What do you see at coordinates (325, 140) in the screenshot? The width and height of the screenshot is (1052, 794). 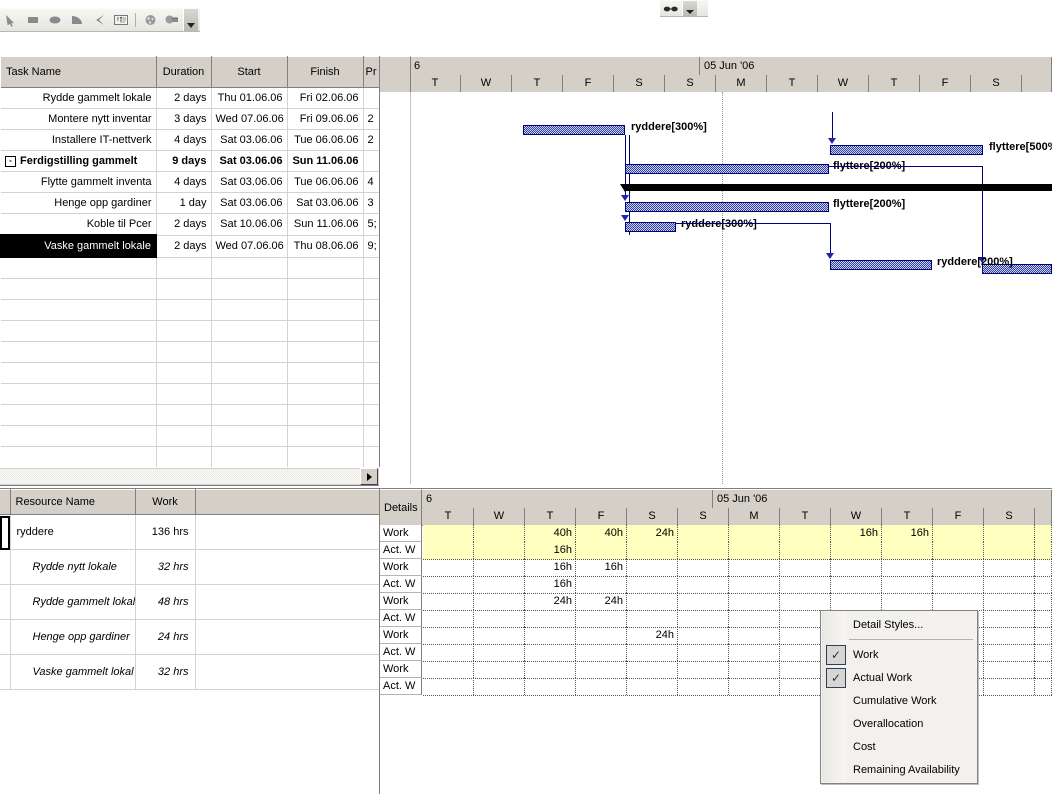 I see `task-finish-cell: Tue 06.06.06` at bounding box center [325, 140].